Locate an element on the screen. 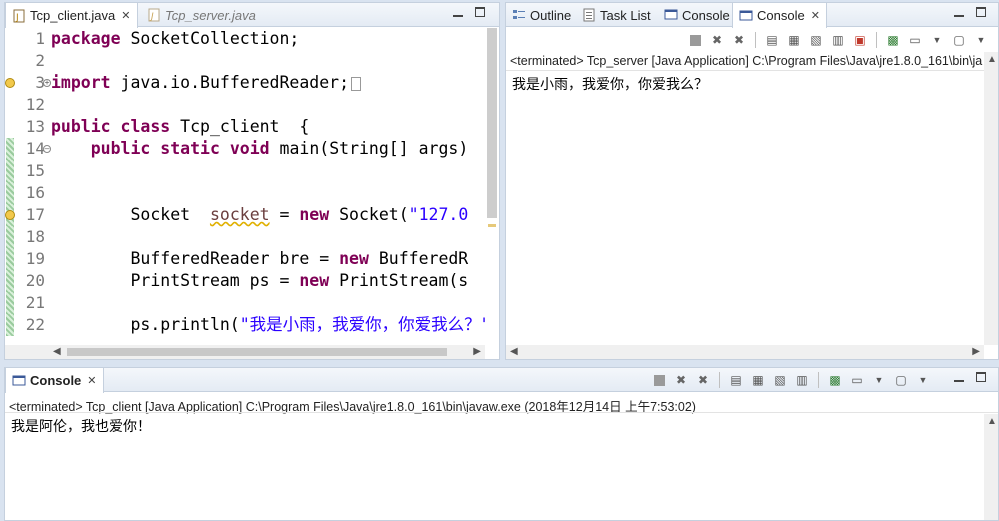 The image size is (999, 521). line-number: 20 is located at coordinates (35, 280).